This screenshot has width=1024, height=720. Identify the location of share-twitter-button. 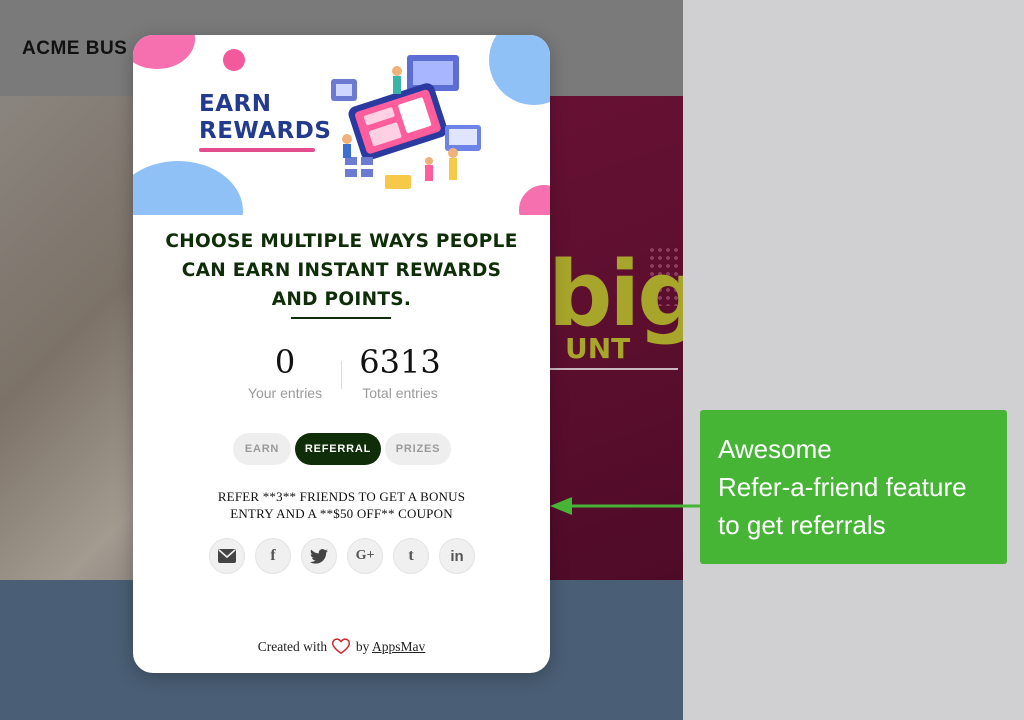
(319, 556).